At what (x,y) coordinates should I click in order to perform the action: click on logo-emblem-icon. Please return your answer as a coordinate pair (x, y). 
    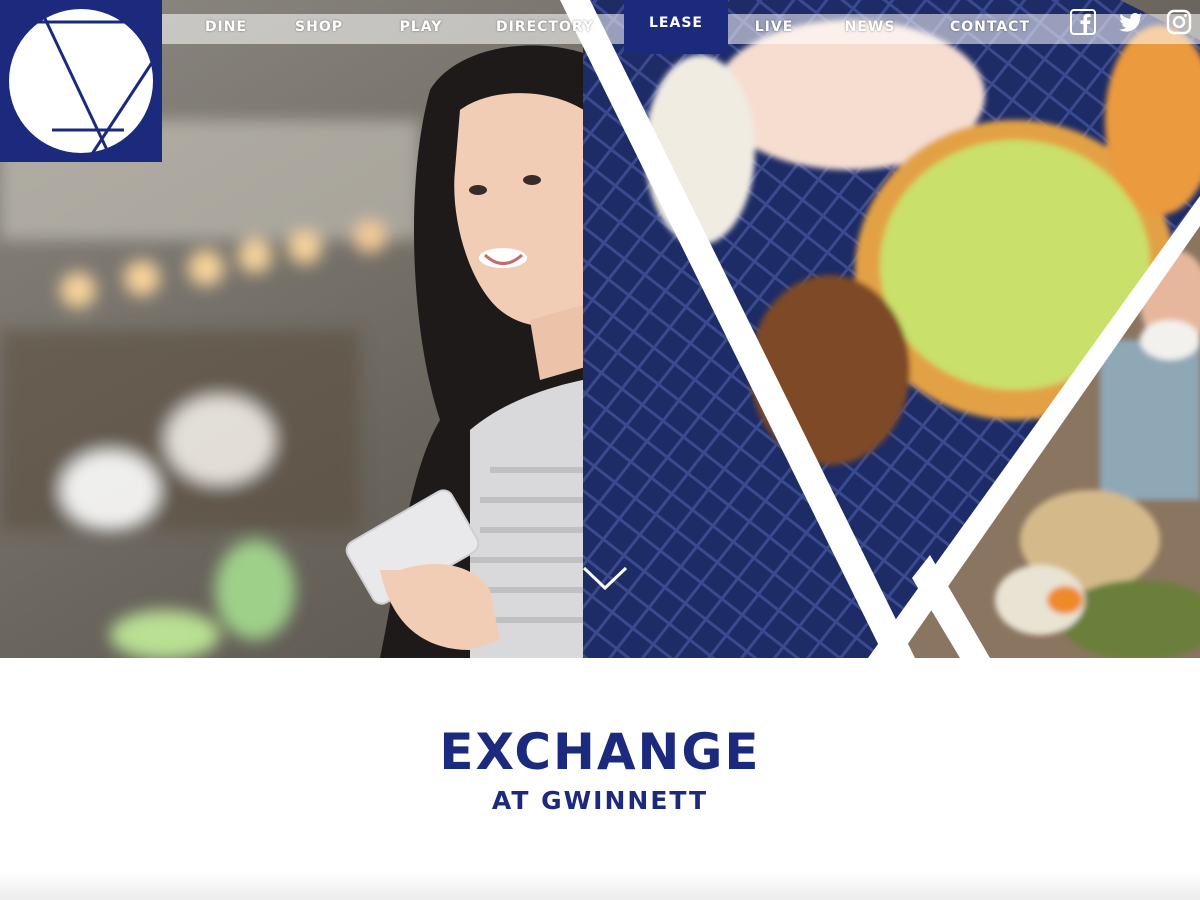
    Looking at the image, I should click on (83, 81).